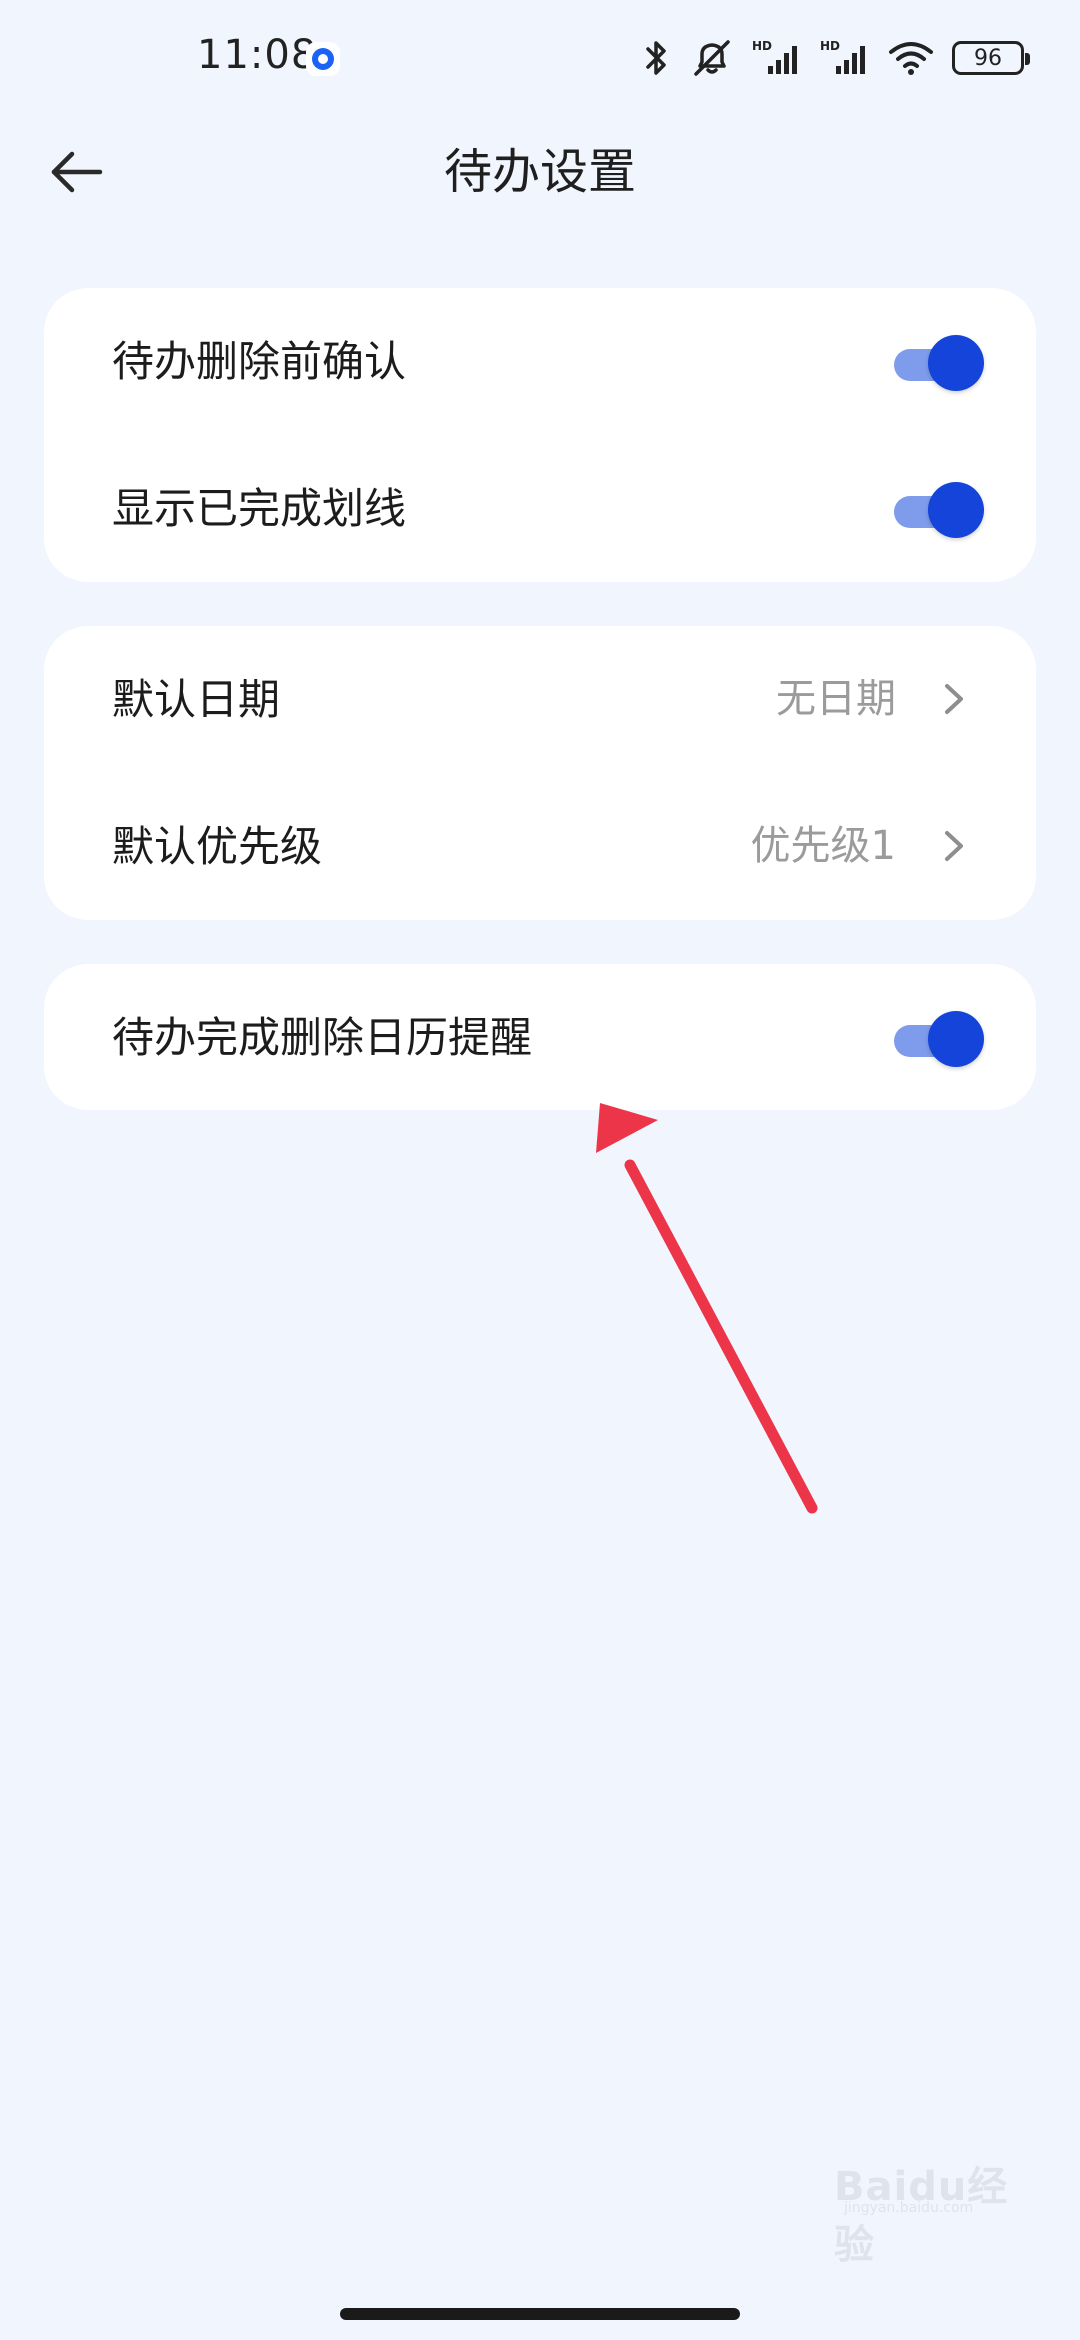 The image size is (1080, 2340). I want to click on status-bar: 11:08 HD HD 96, so click(540, 60).